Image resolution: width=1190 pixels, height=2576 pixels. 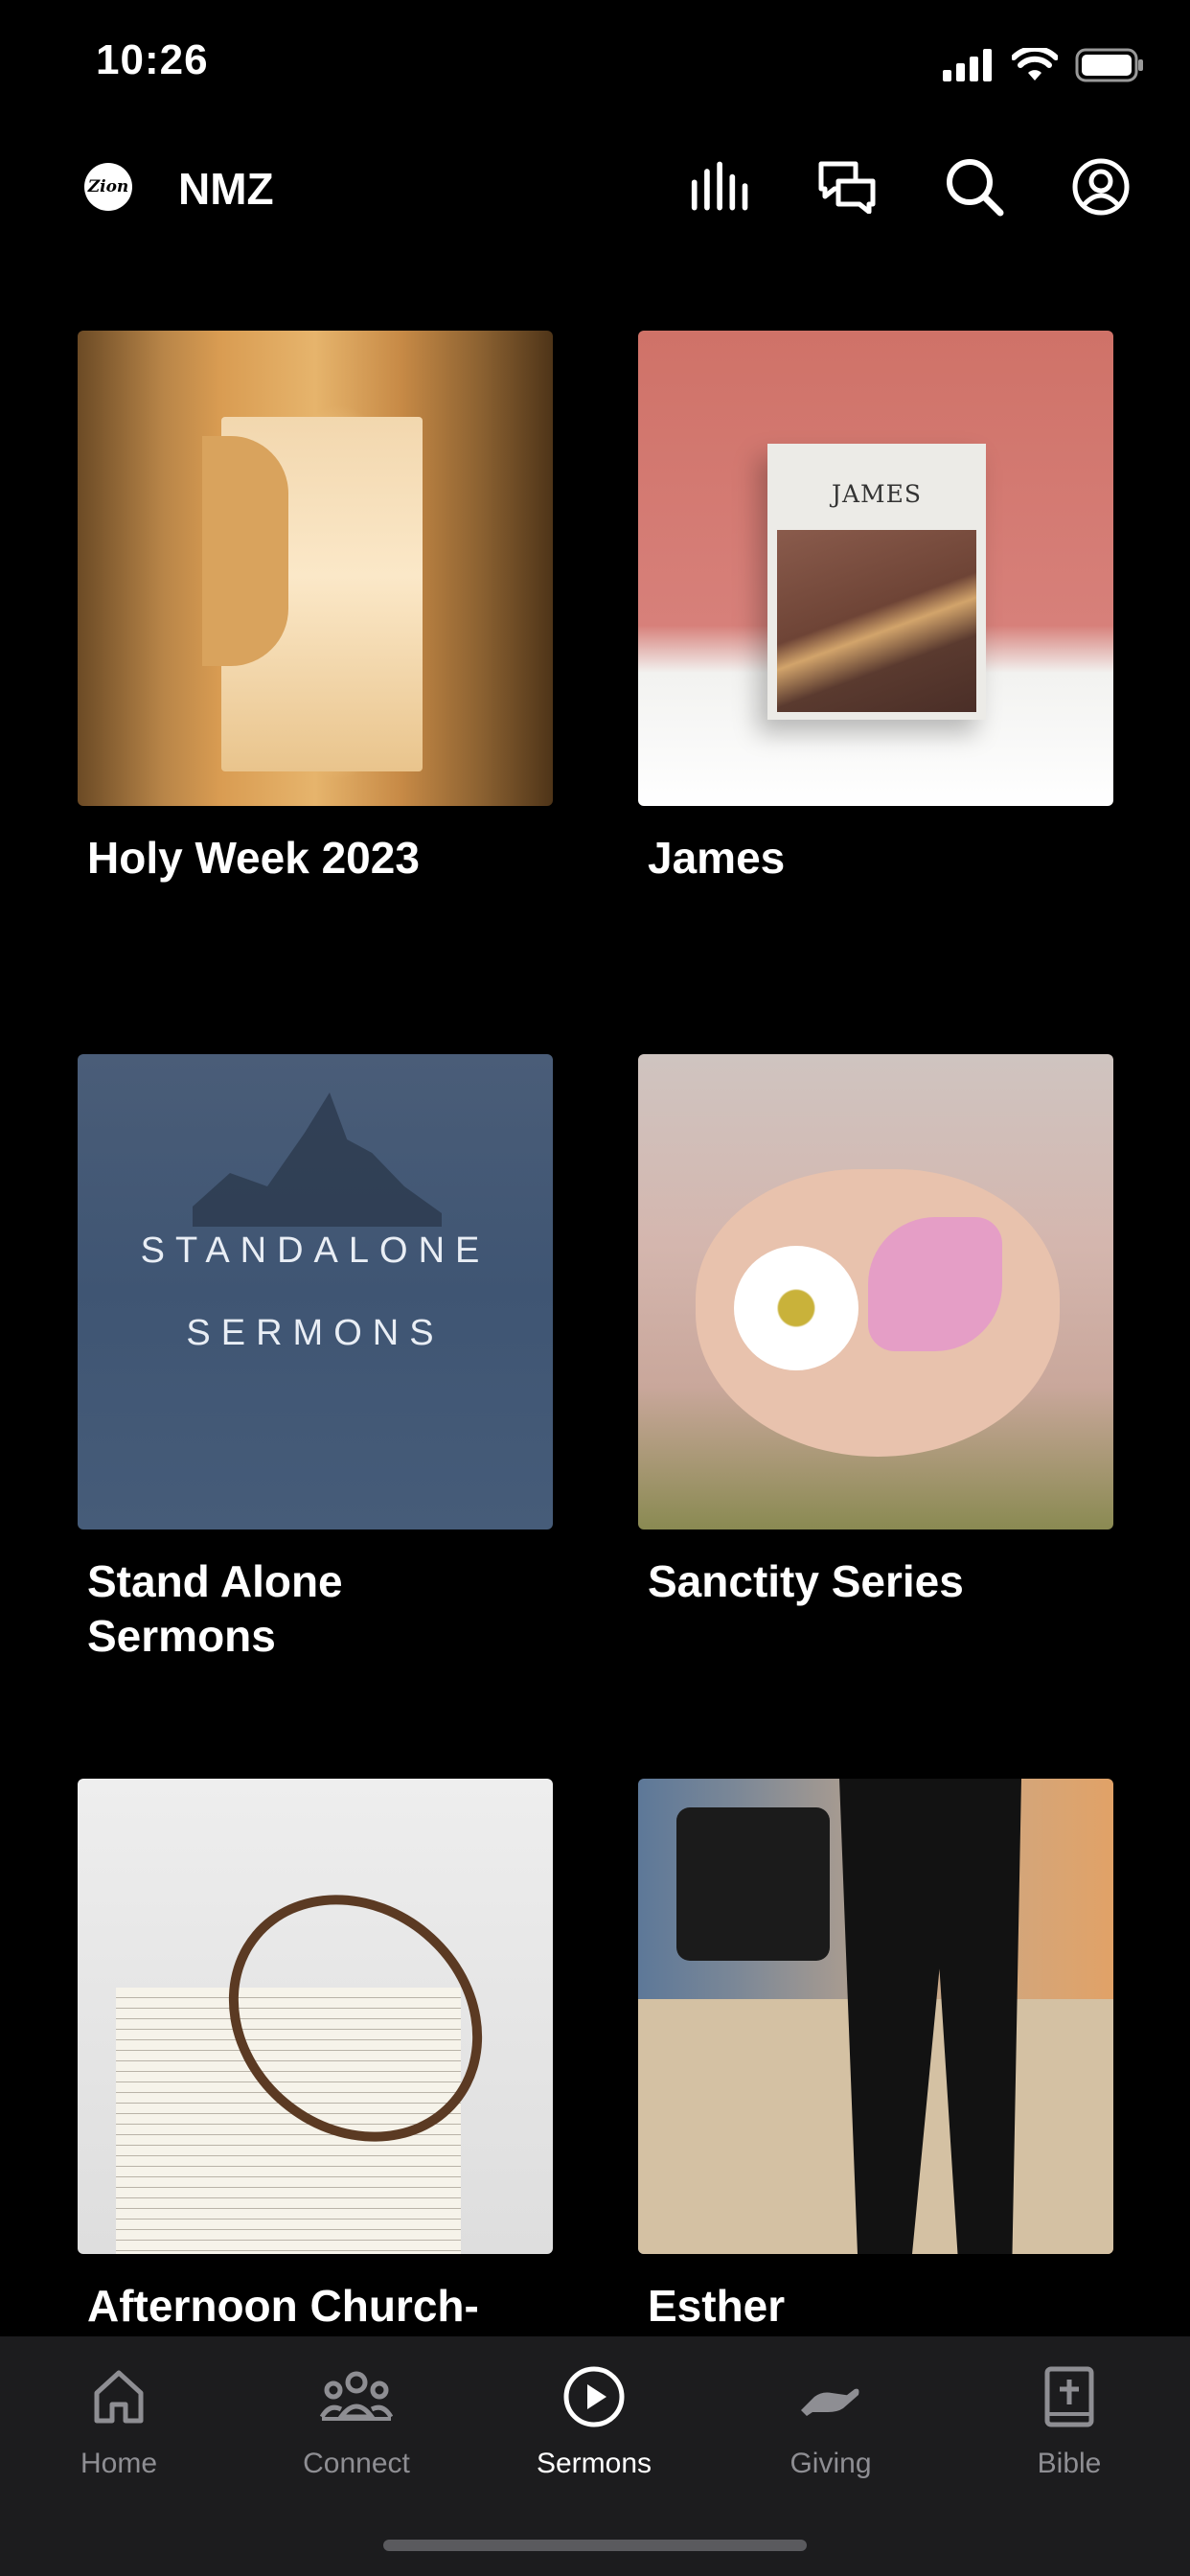 I want to click on esther-thumbnail, so click(x=875, y=2016).